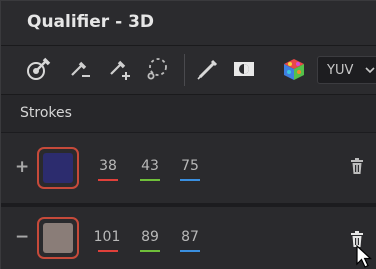 This screenshot has height=269, width=376. What do you see at coordinates (108, 166) in the screenshot?
I see `value-red: 38` at bounding box center [108, 166].